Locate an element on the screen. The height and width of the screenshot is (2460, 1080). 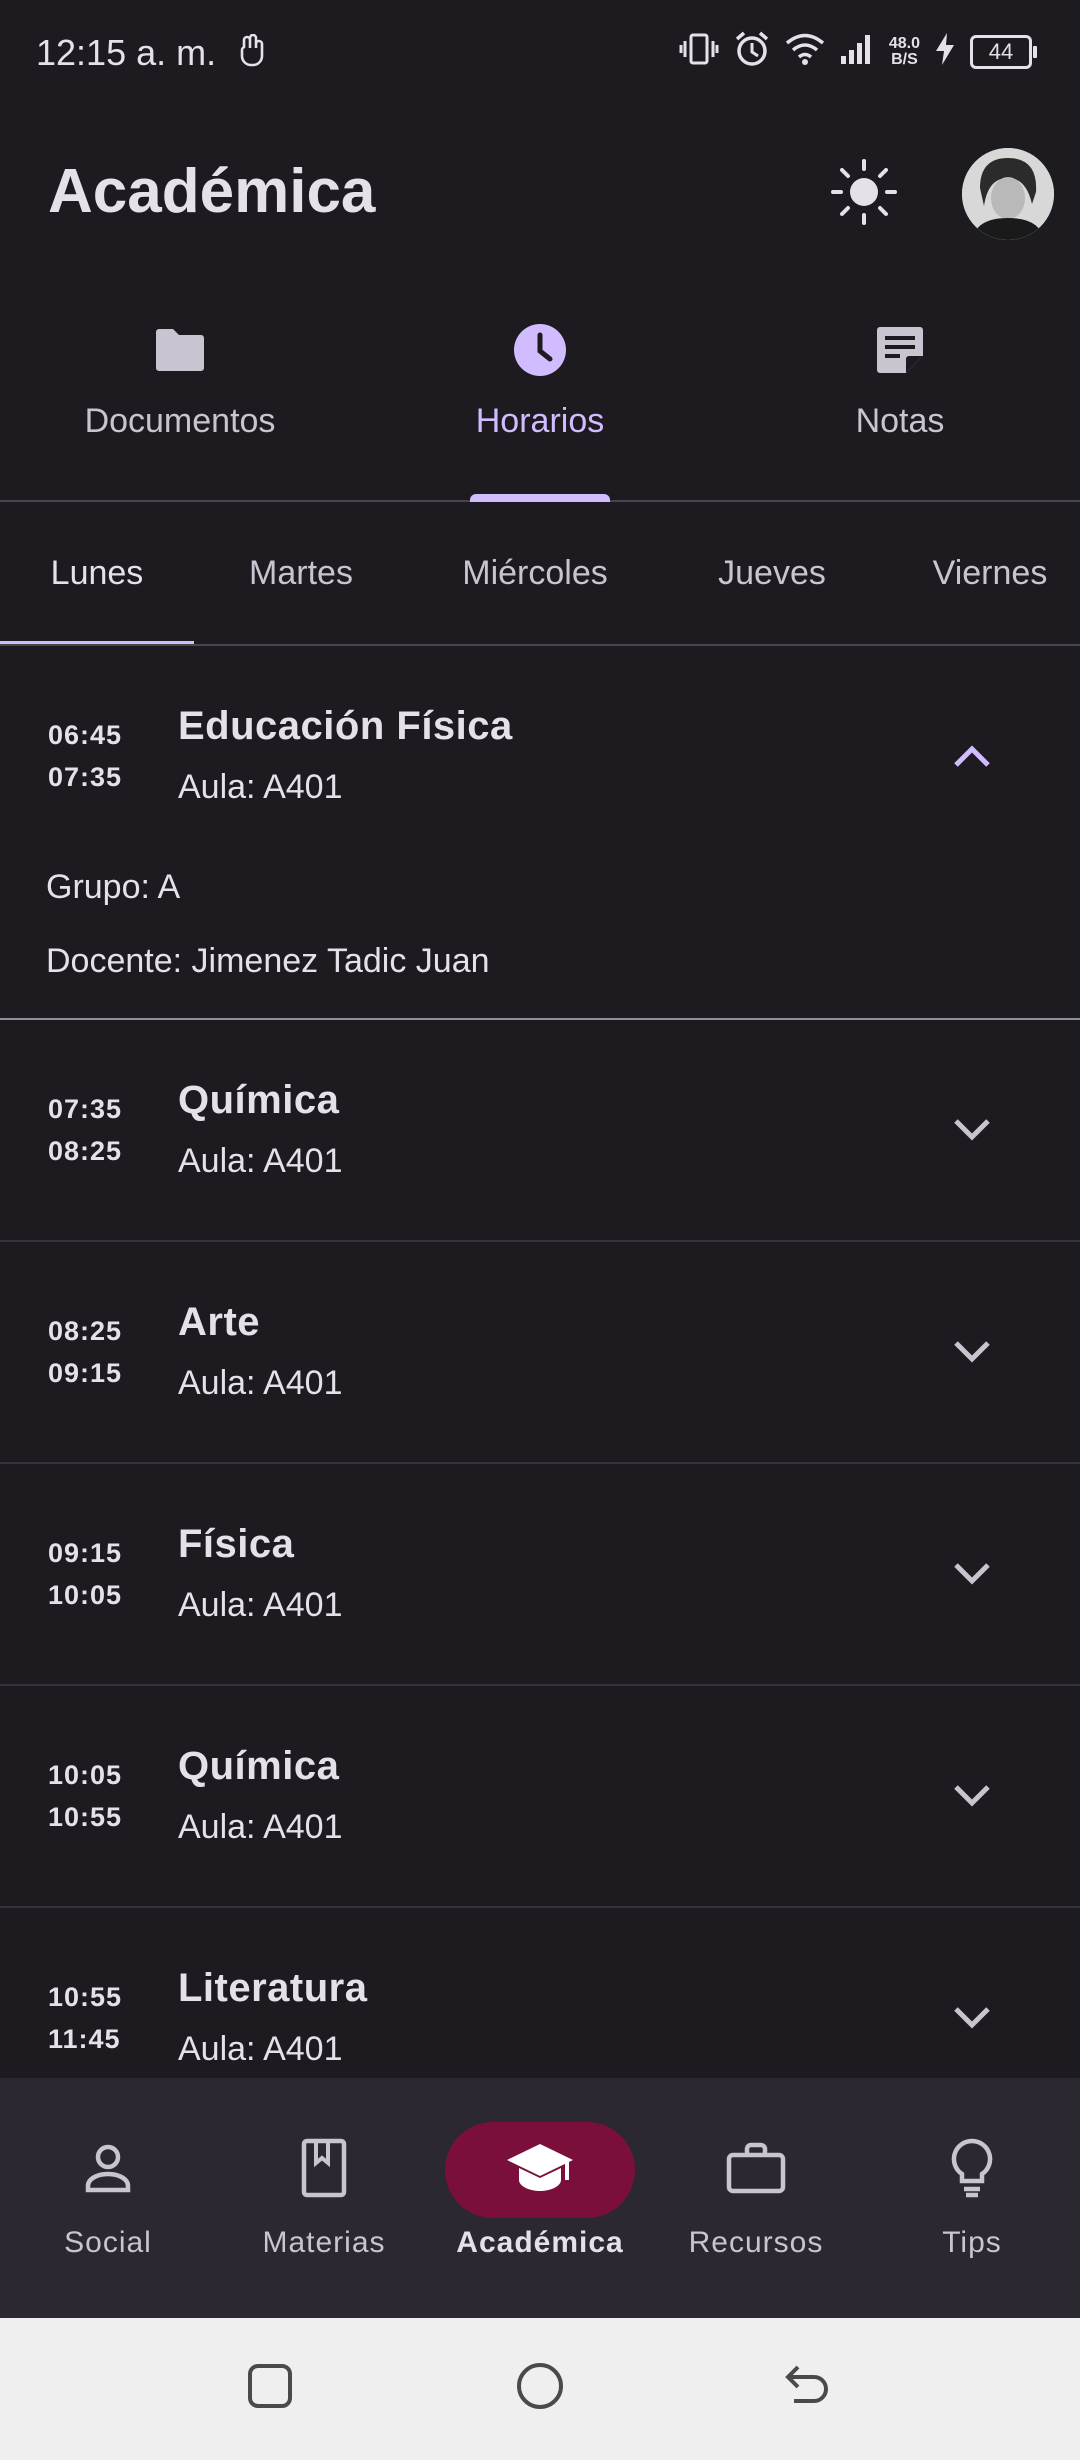
collapse-button is located at coordinates (972, 758).